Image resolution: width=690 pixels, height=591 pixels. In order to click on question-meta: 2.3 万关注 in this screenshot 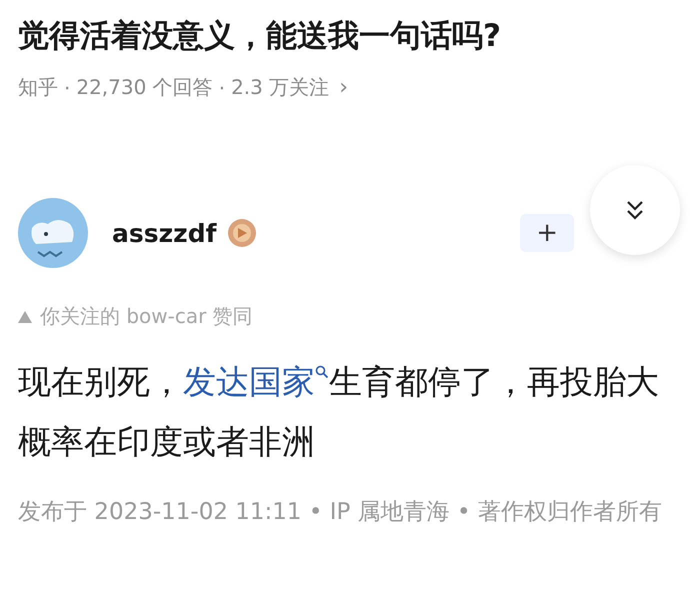, I will do `click(280, 88)`.